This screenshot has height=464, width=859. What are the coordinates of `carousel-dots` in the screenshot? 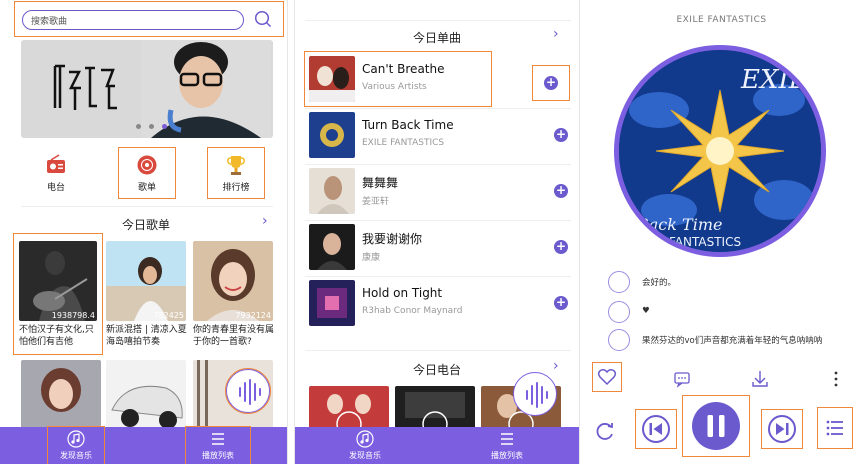 It's located at (151, 126).